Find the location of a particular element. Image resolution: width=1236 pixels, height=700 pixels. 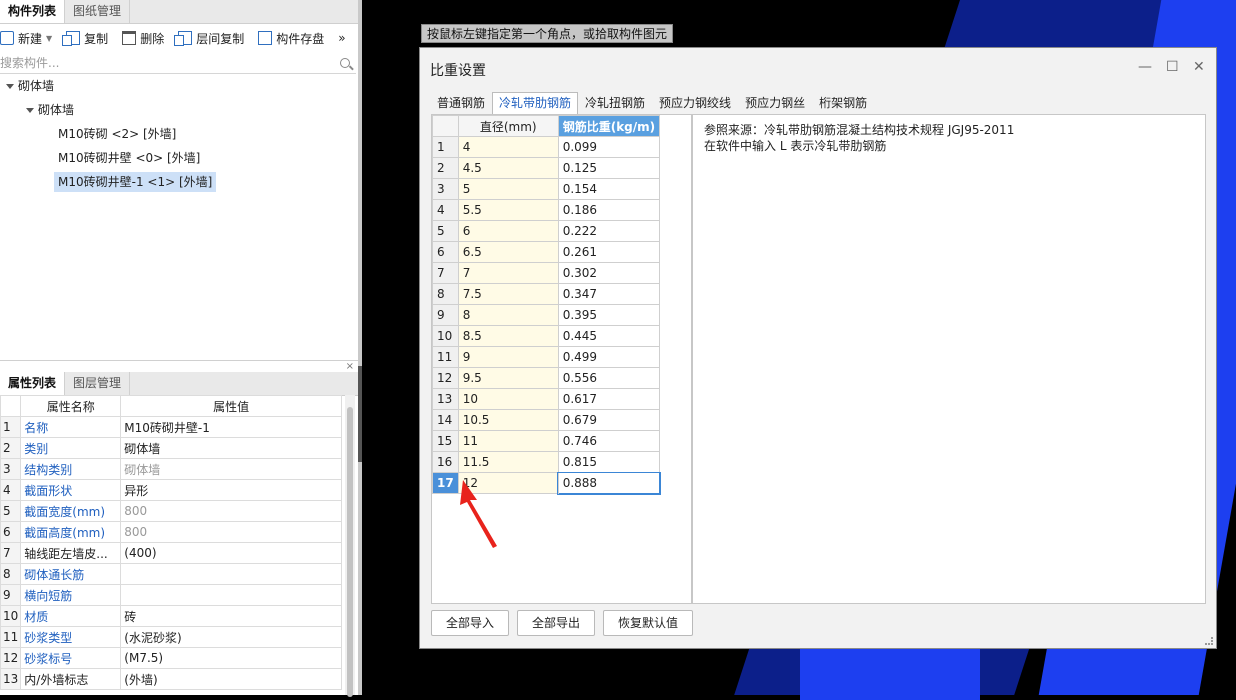

copy-button: 复制 is located at coordinates (85, 38).